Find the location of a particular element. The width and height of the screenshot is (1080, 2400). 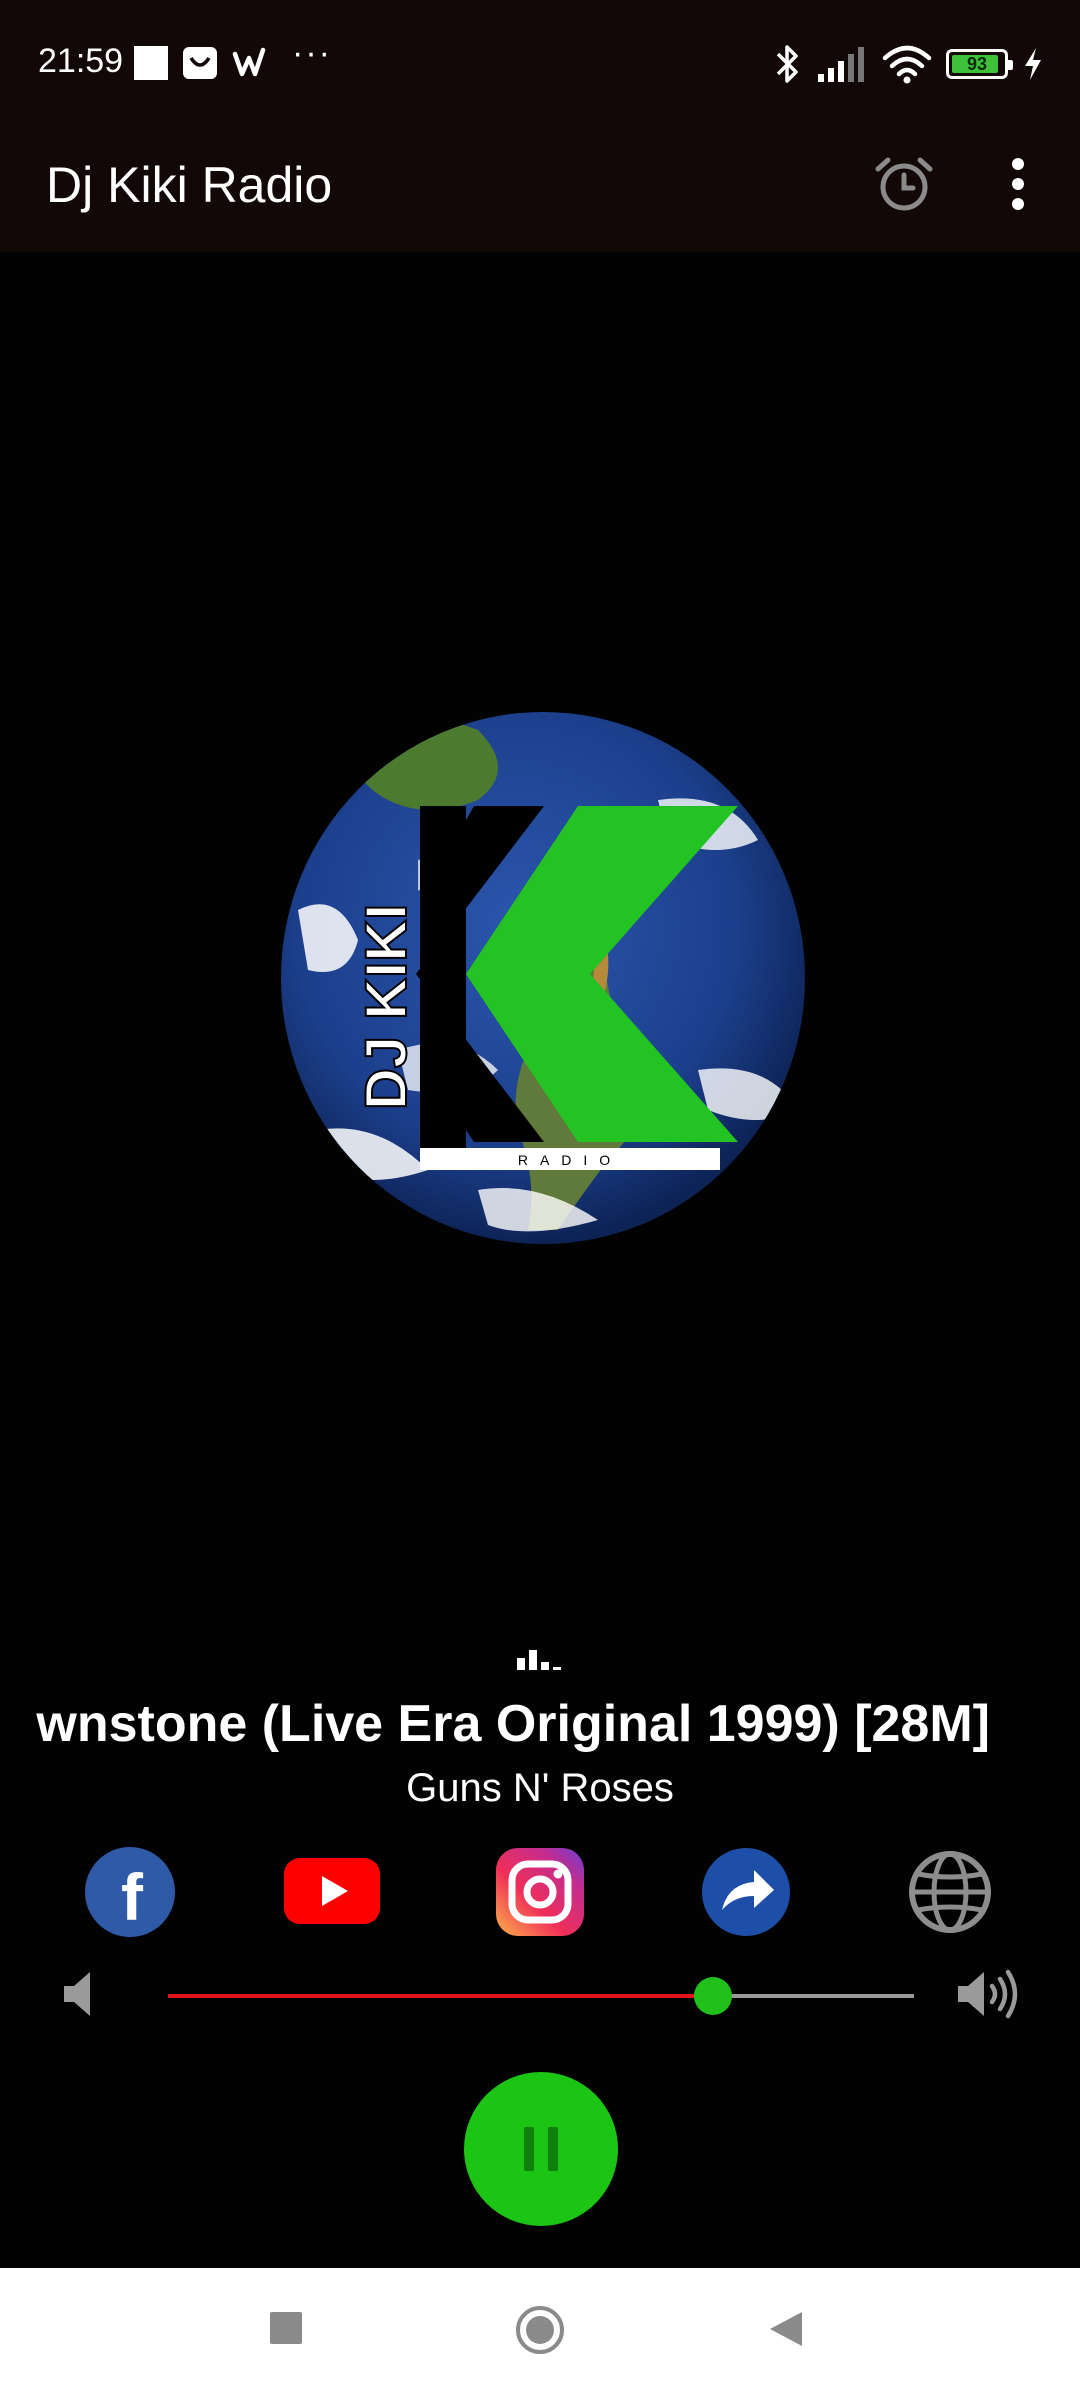

station-logo: DJ KIKI RADIO is located at coordinates (543, 980).